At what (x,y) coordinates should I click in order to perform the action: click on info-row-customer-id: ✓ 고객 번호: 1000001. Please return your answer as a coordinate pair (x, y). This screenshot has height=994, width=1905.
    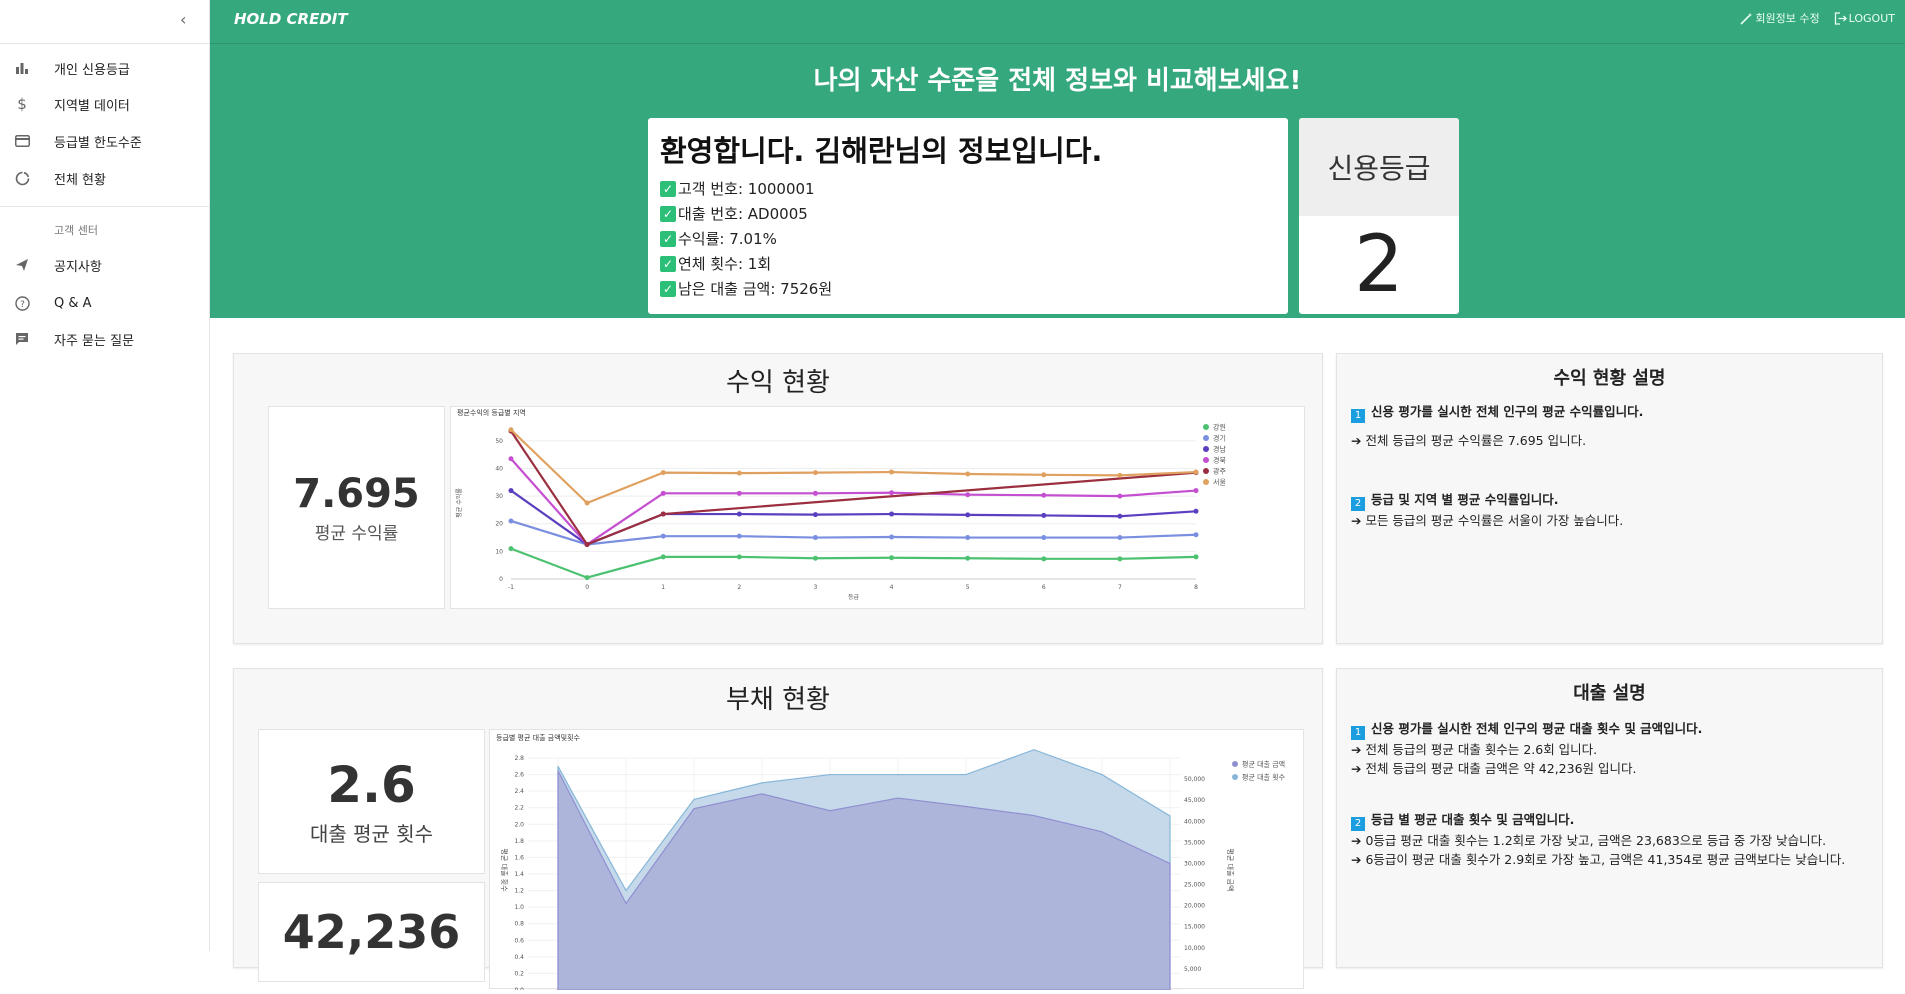
    Looking at the image, I should click on (968, 188).